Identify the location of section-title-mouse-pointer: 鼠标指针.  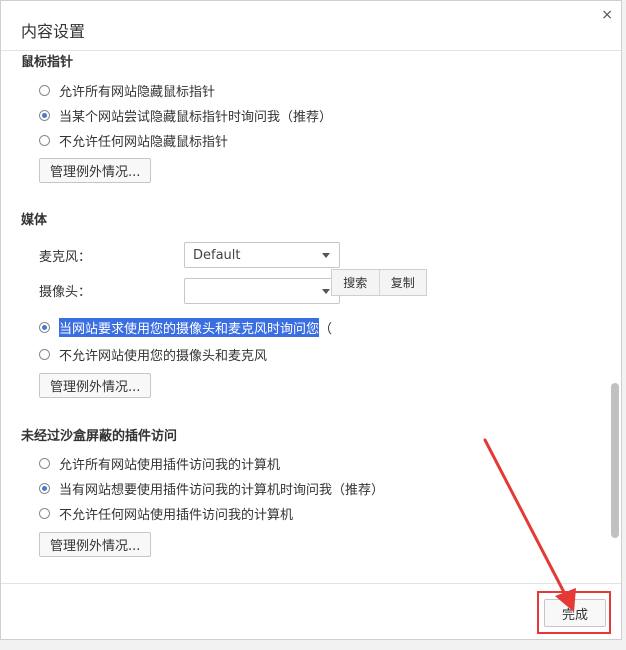
(47, 62).